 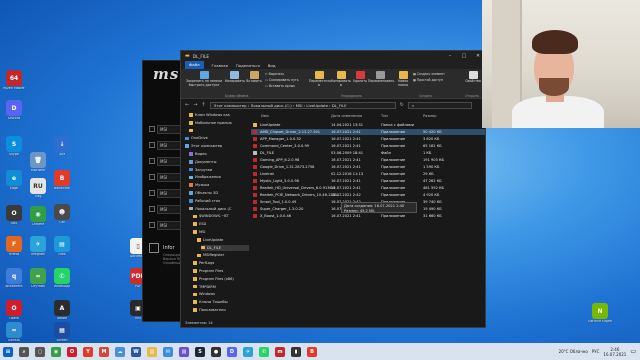 I want to click on desktop-icon: q qBittorrent, so click(x=14, y=278).